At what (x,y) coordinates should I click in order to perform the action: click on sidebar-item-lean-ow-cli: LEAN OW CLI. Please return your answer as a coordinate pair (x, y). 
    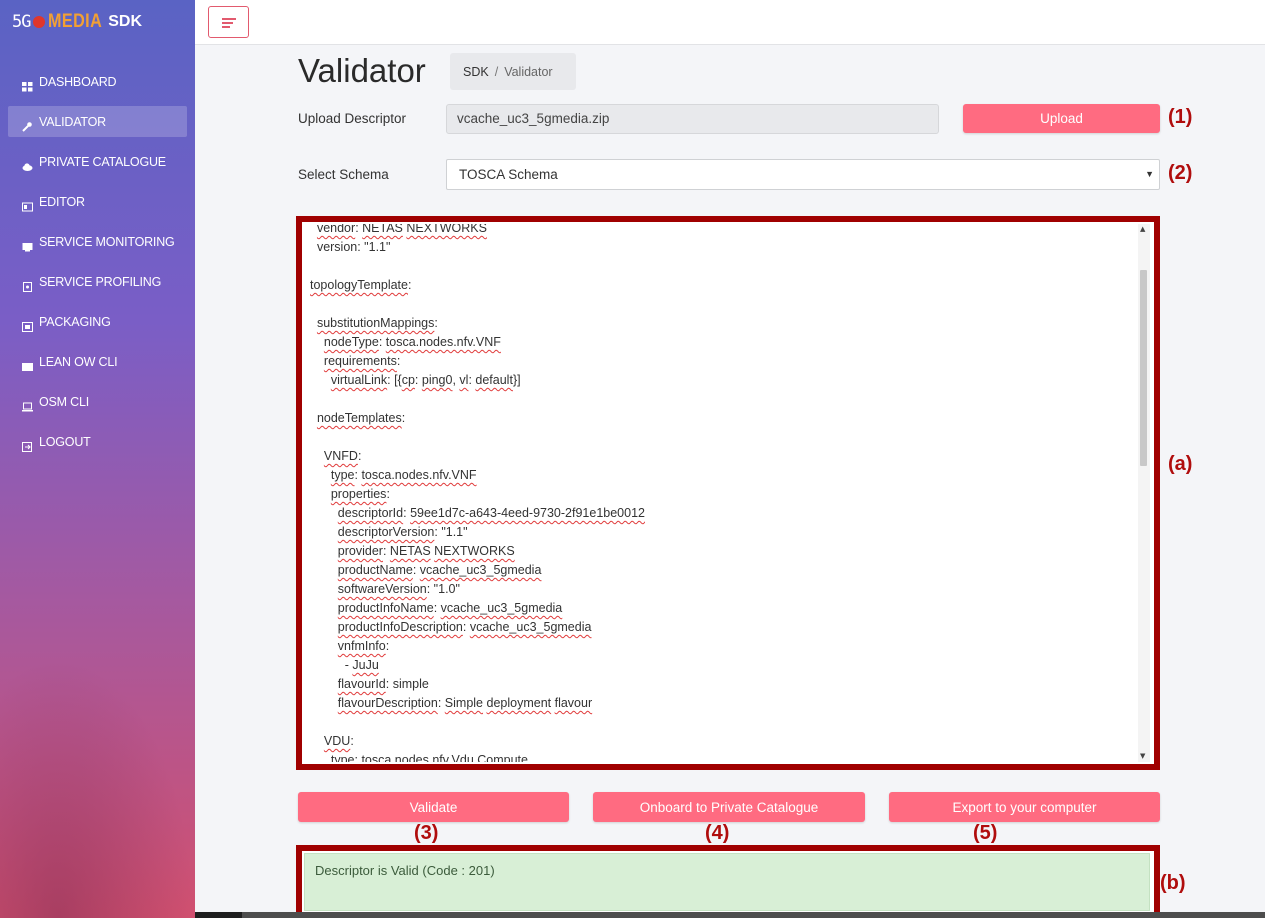
    Looking at the image, I should click on (97, 361).